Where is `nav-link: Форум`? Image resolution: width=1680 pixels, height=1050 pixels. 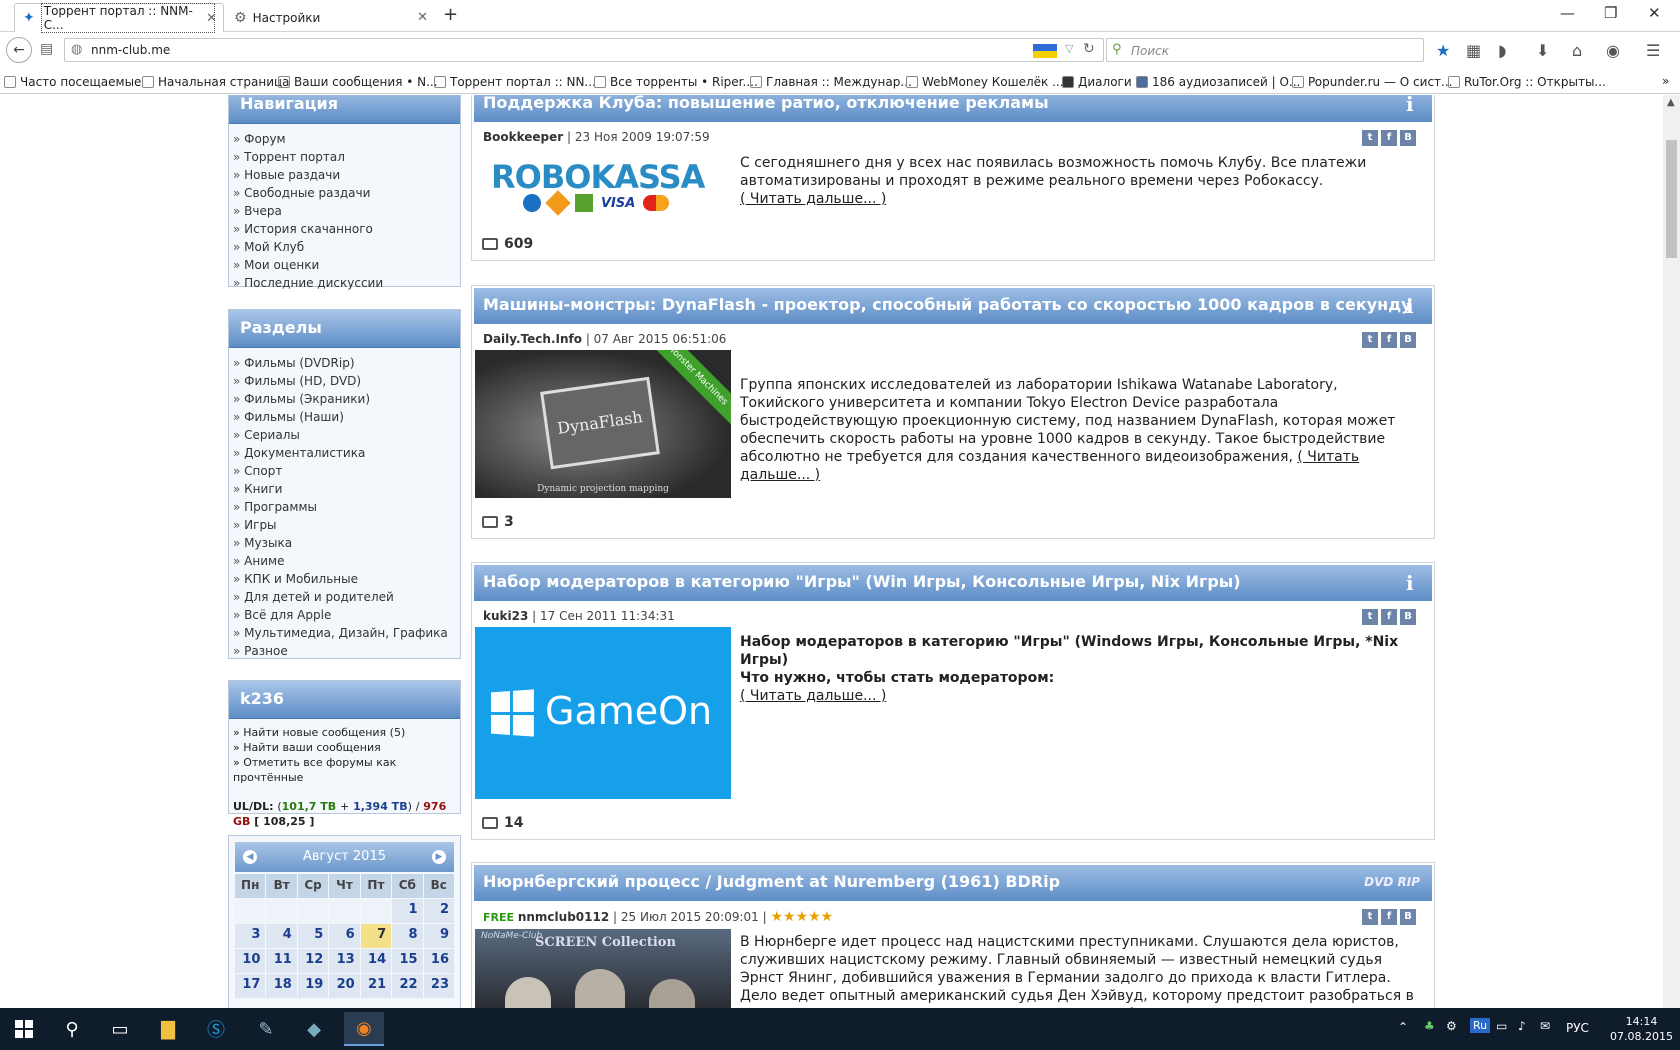
nav-link: Форум is located at coordinates (344, 139).